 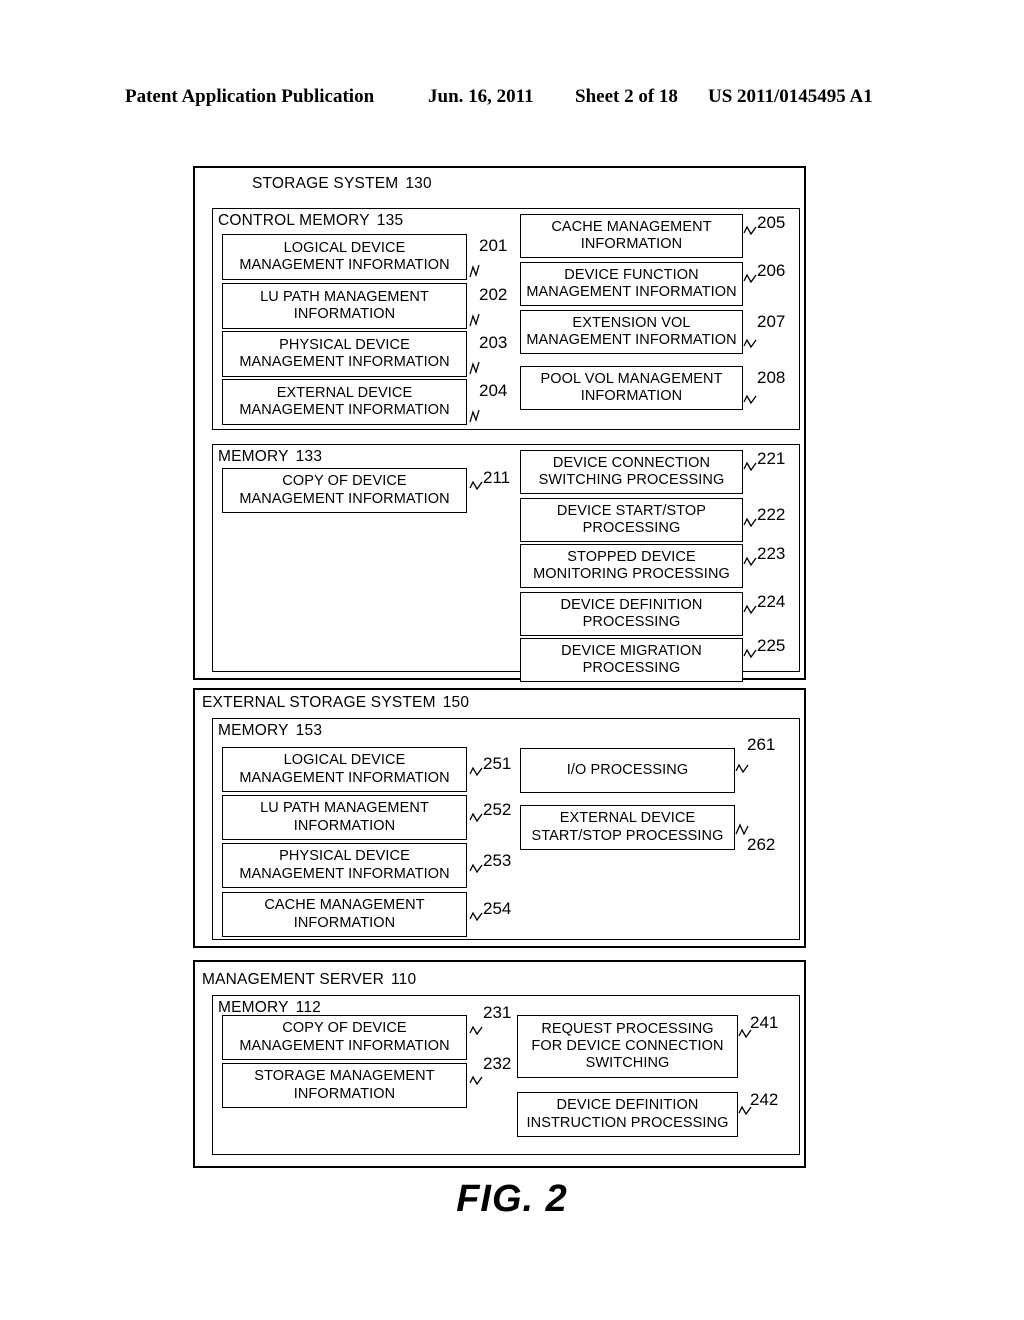 What do you see at coordinates (512, 1199) in the screenshot?
I see `figure-caption: FIG. 2` at bounding box center [512, 1199].